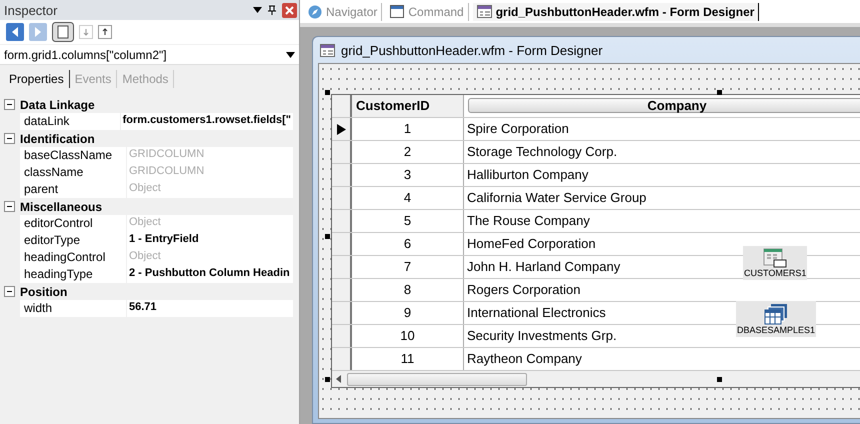 The width and height of the screenshot is (860, 424). What do you see at coordinates (437, 379) in the screenshot?
I see `scroll-thumb` at bounding box center [437, 379].